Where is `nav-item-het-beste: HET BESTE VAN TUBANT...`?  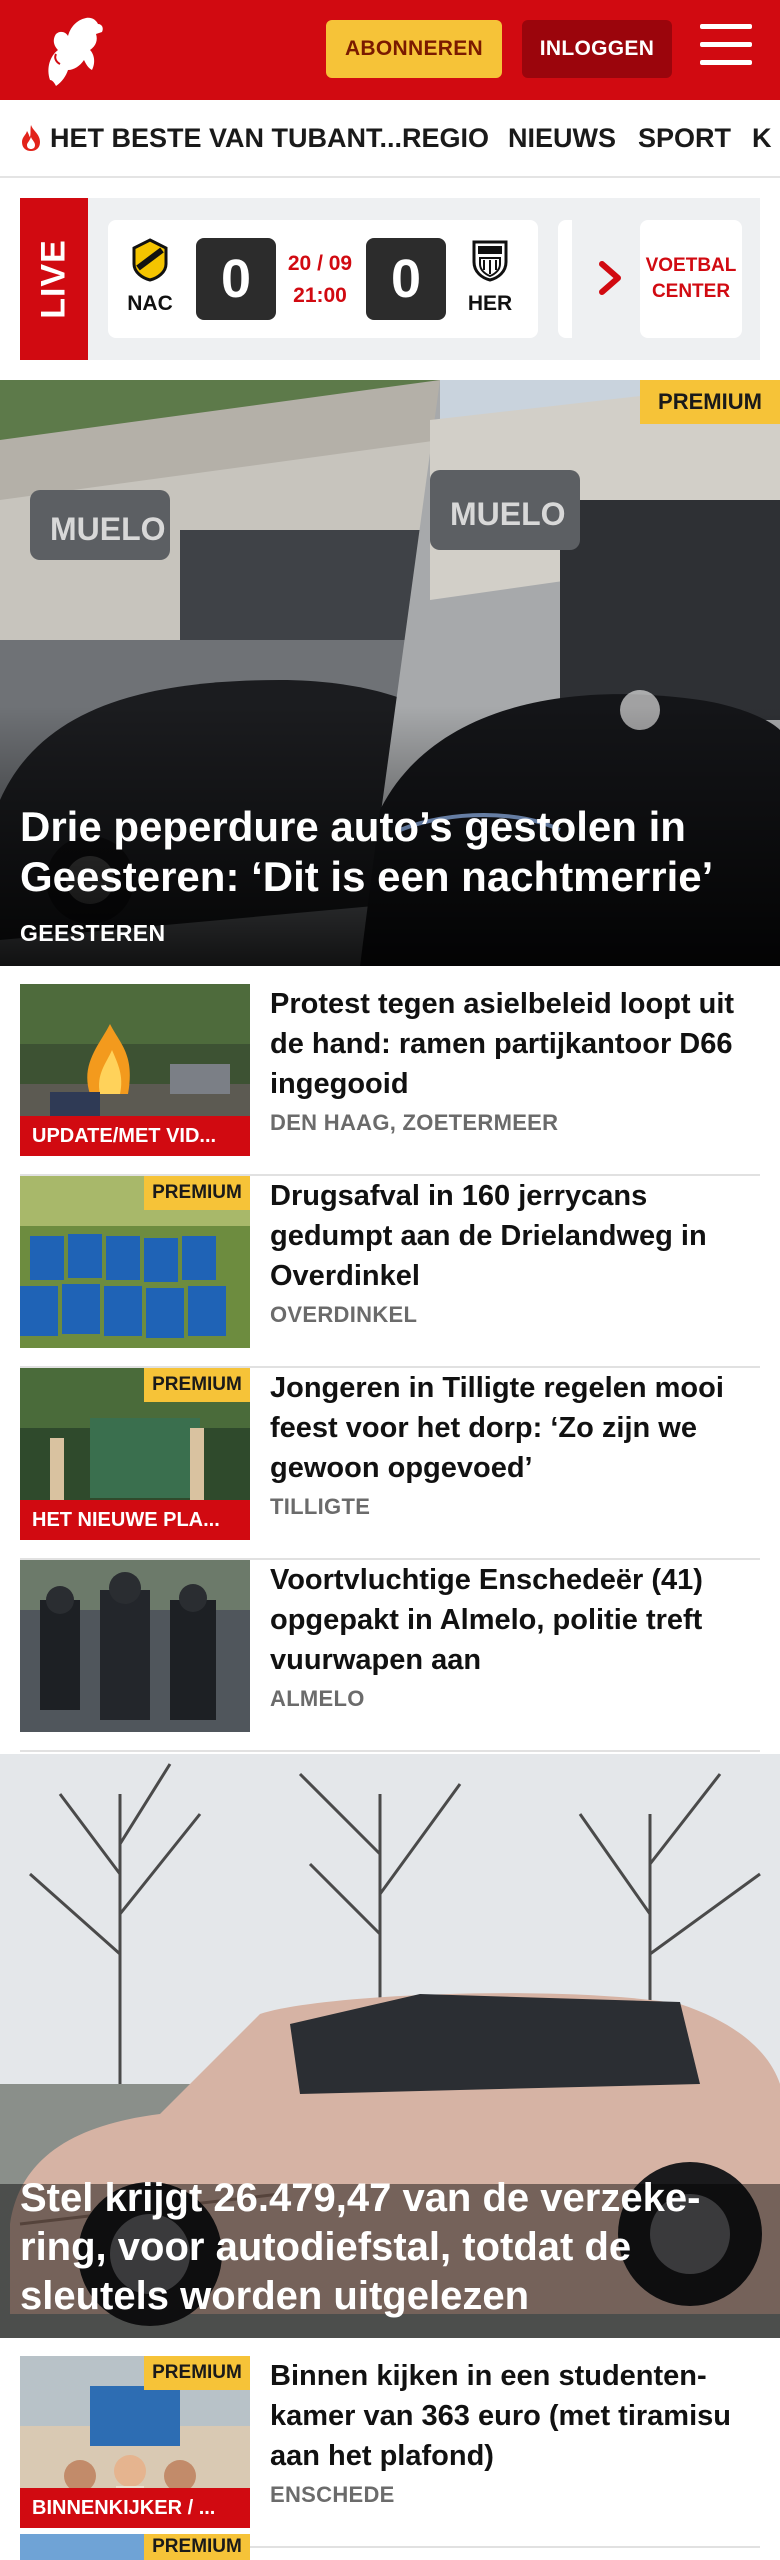
nav-item-het-beste: HET BESTE VAN TUBANT... is located at coordinates (210, 138).